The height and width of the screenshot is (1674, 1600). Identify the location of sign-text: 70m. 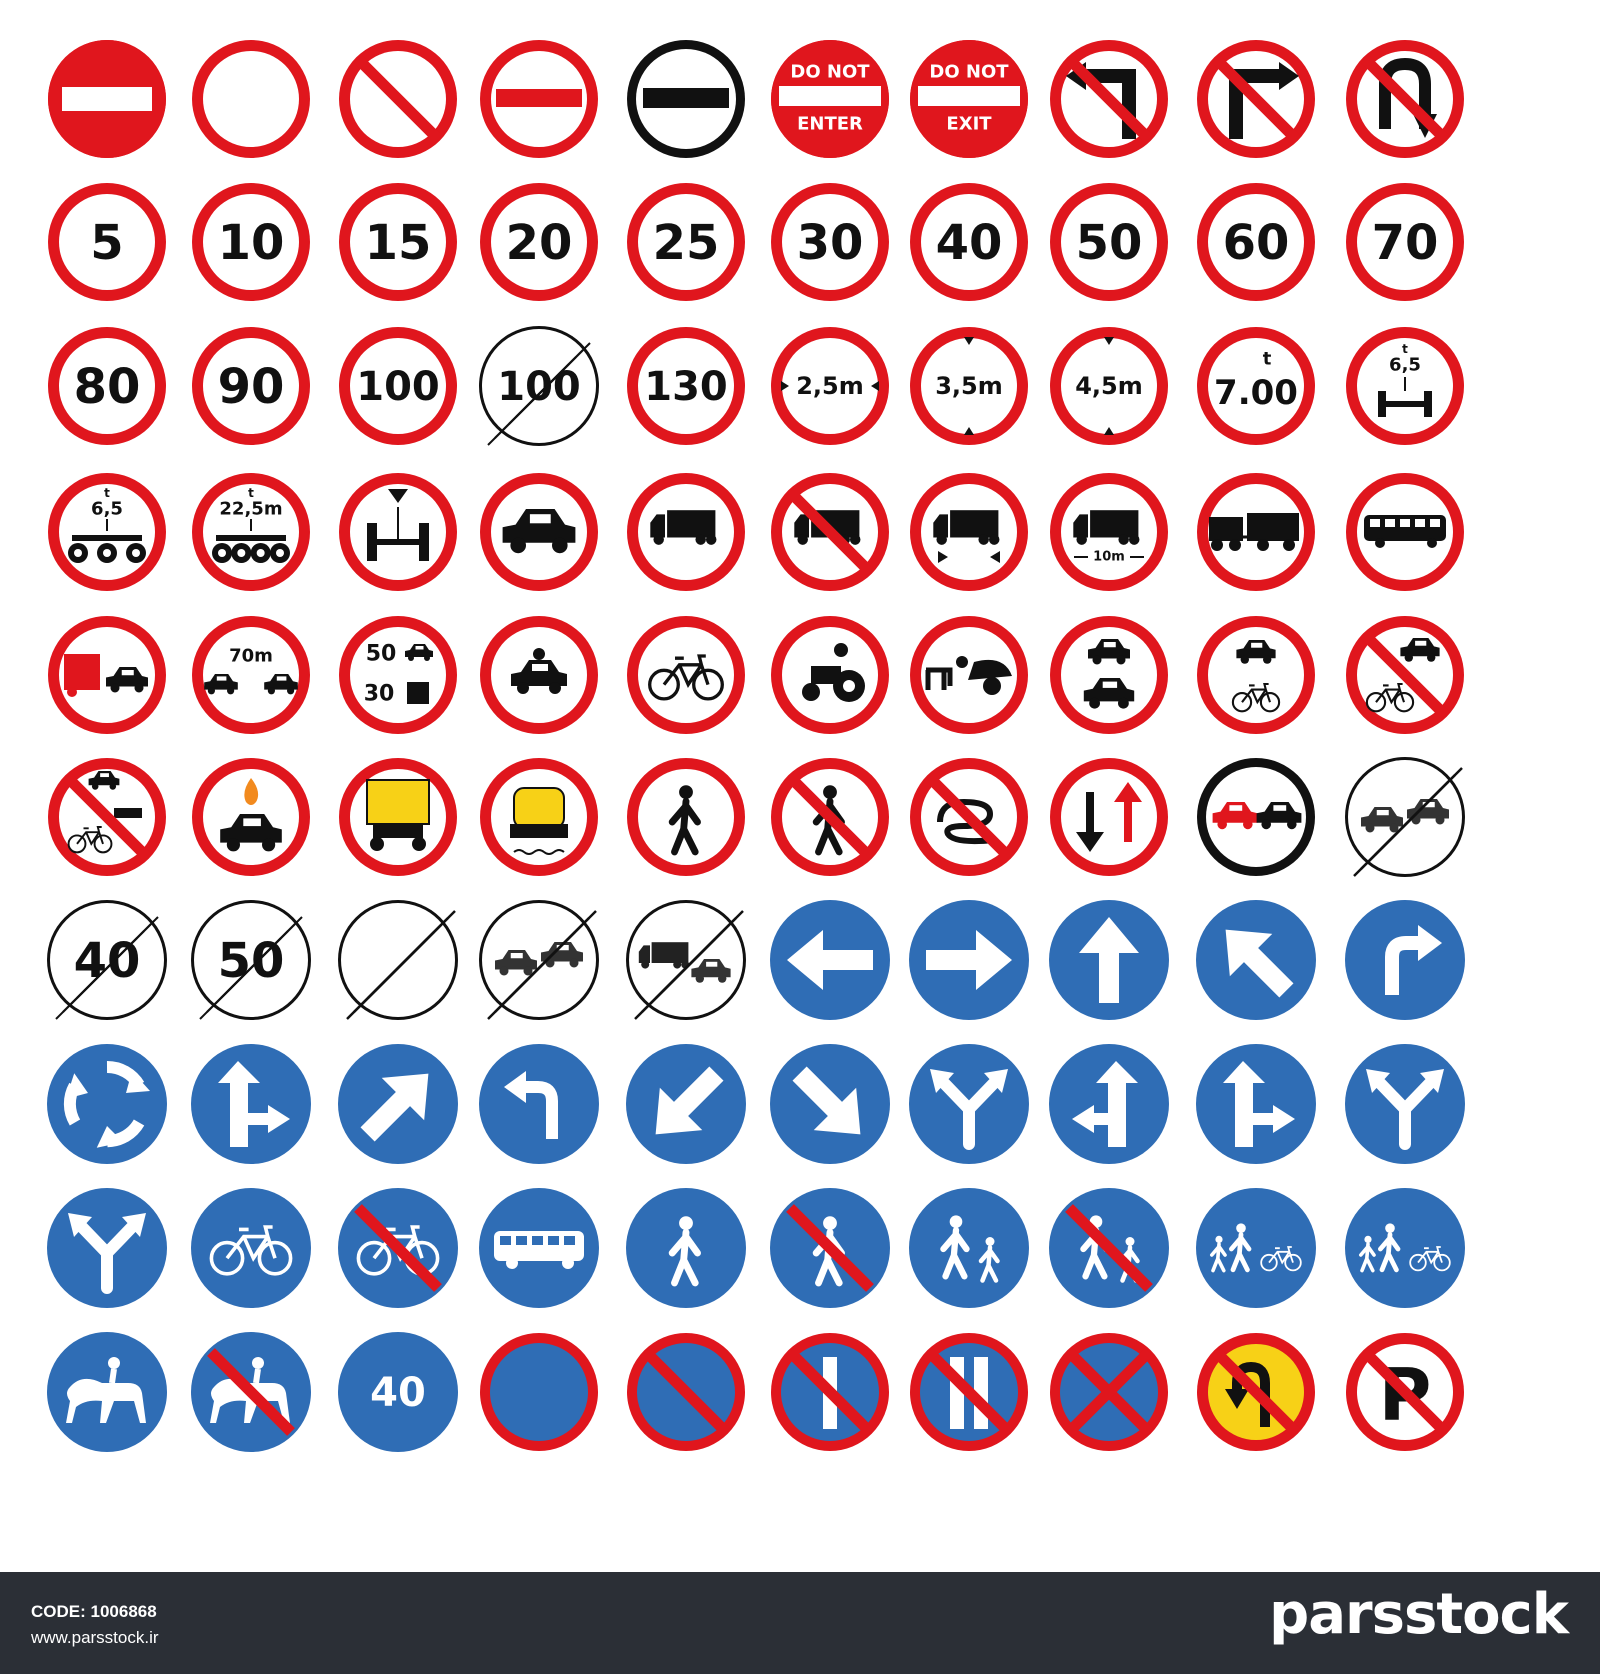
(251, 656).